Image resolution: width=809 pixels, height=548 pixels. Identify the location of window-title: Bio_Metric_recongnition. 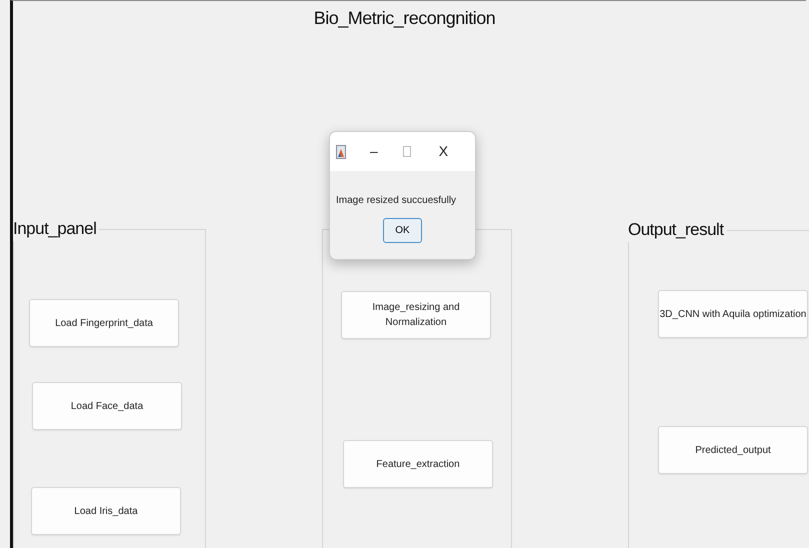
(404, 18).